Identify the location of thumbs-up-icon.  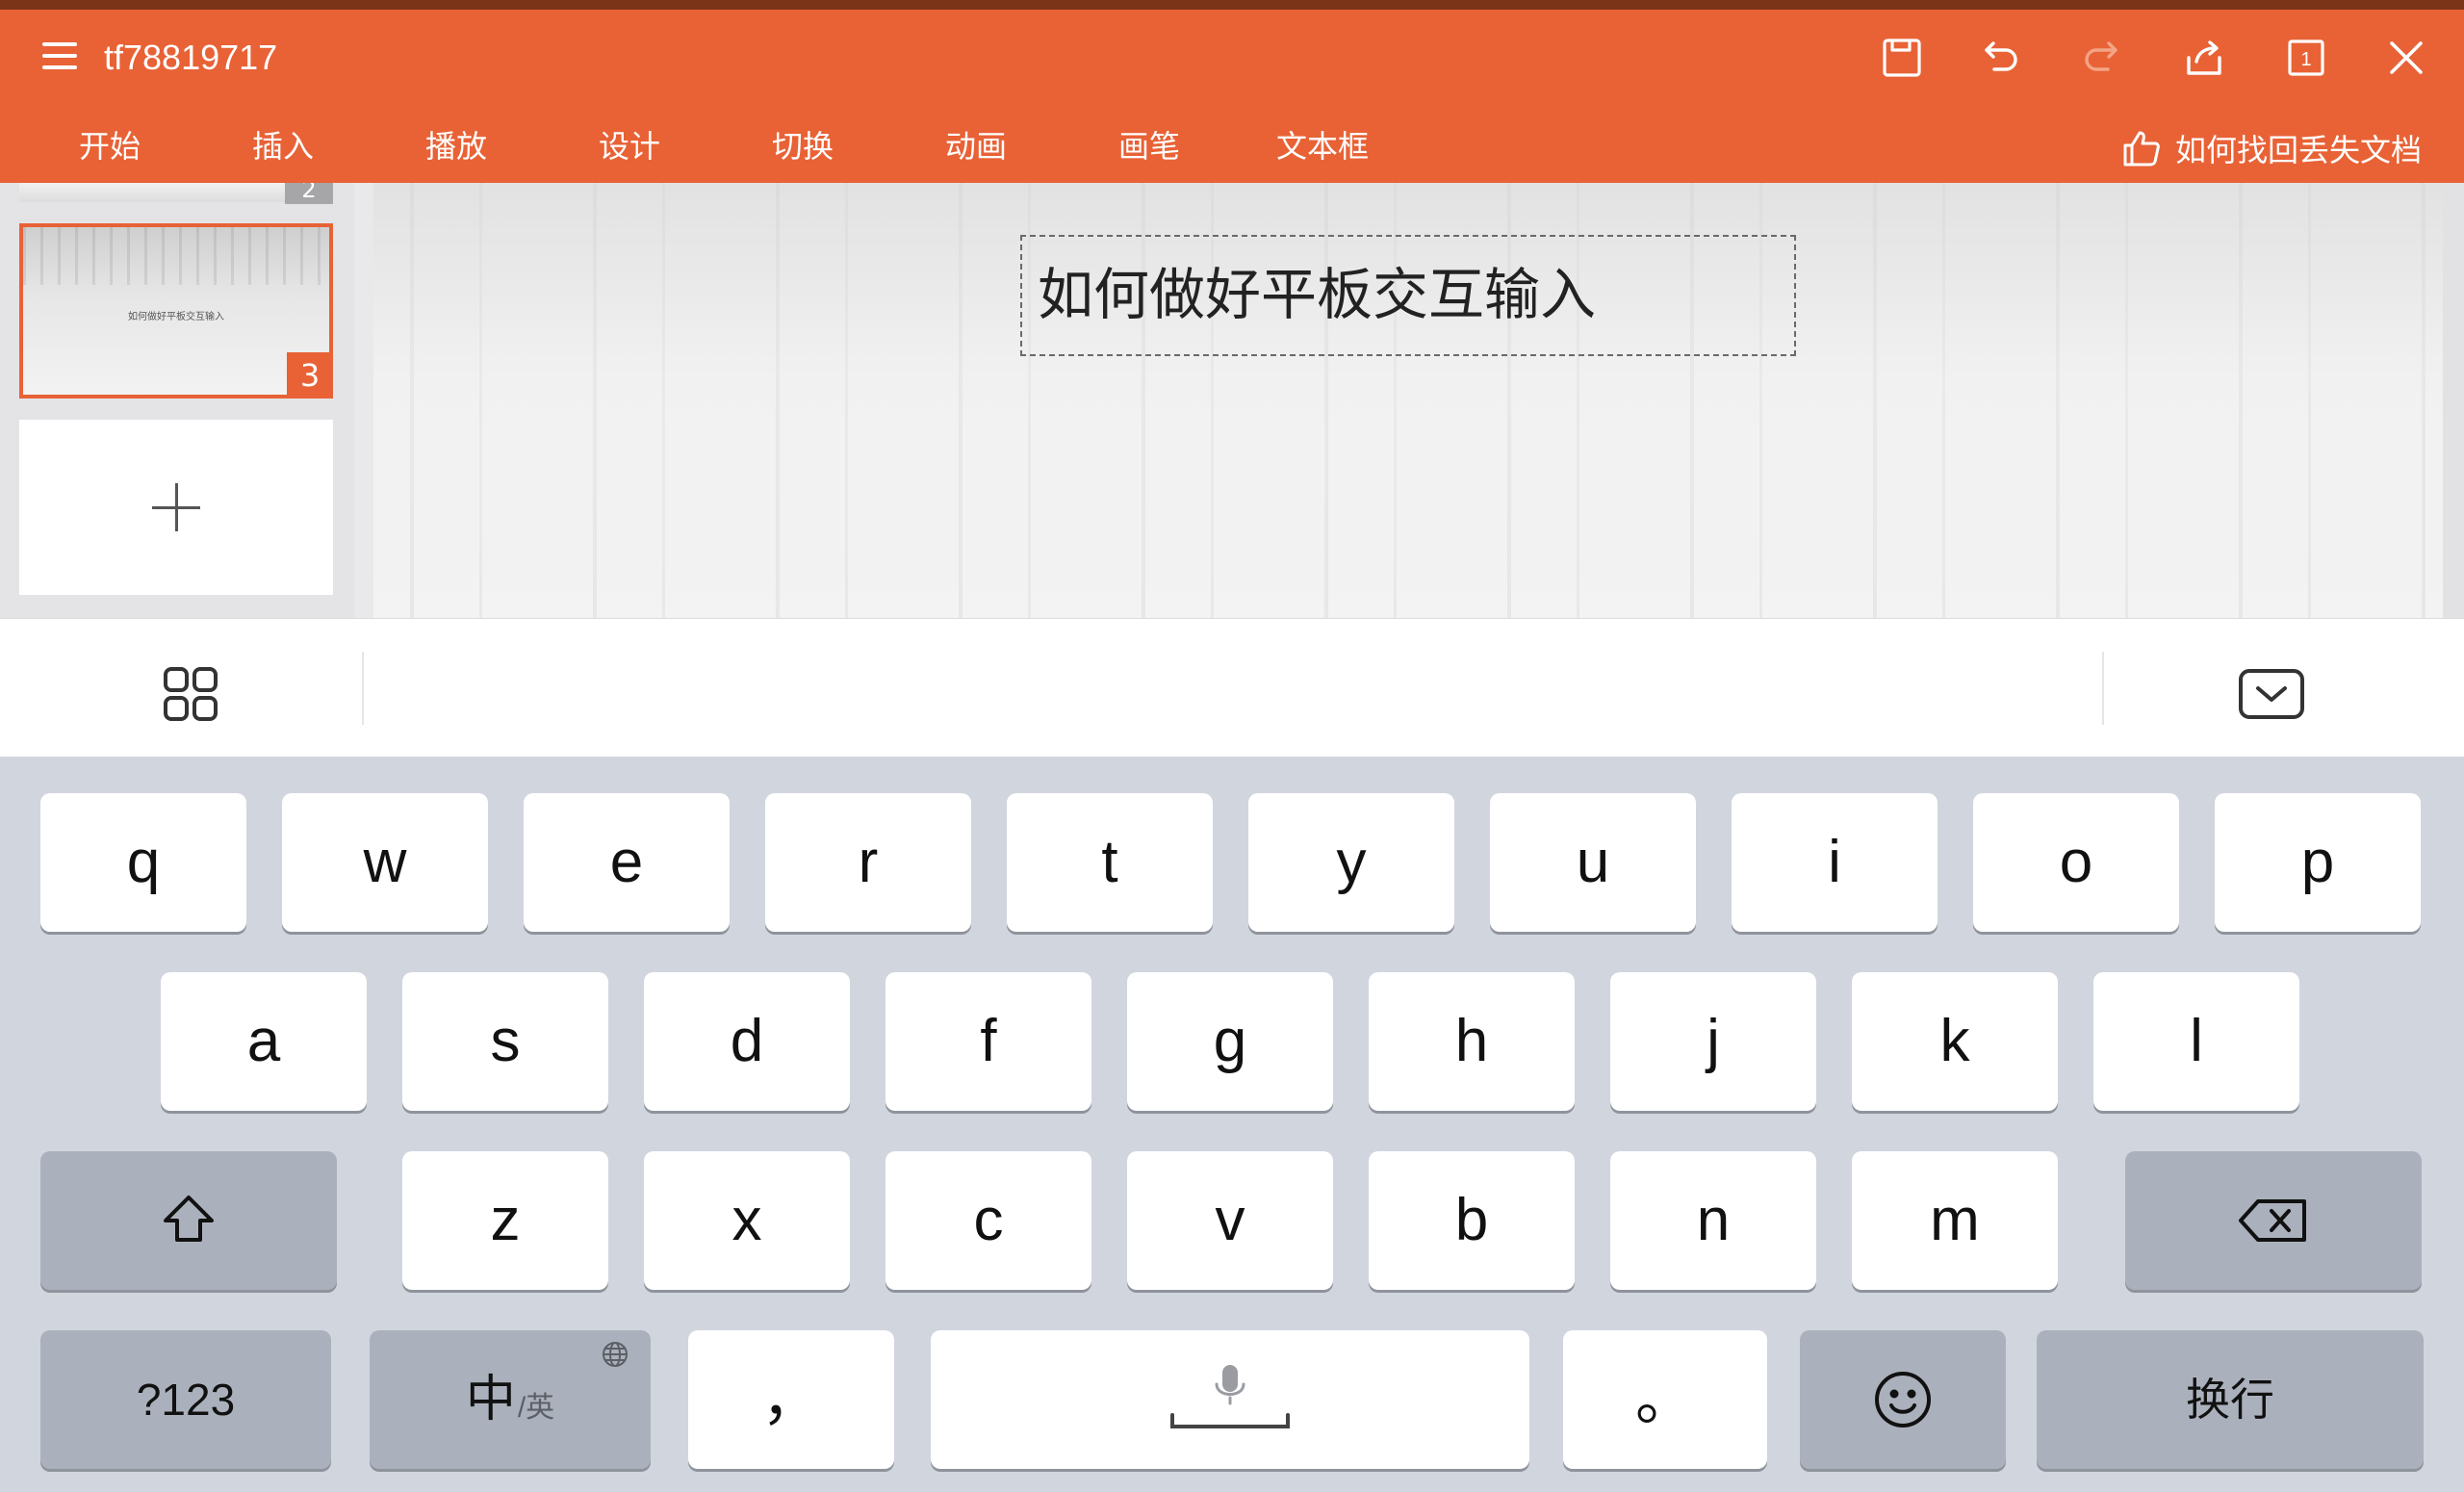
(2141, 149).